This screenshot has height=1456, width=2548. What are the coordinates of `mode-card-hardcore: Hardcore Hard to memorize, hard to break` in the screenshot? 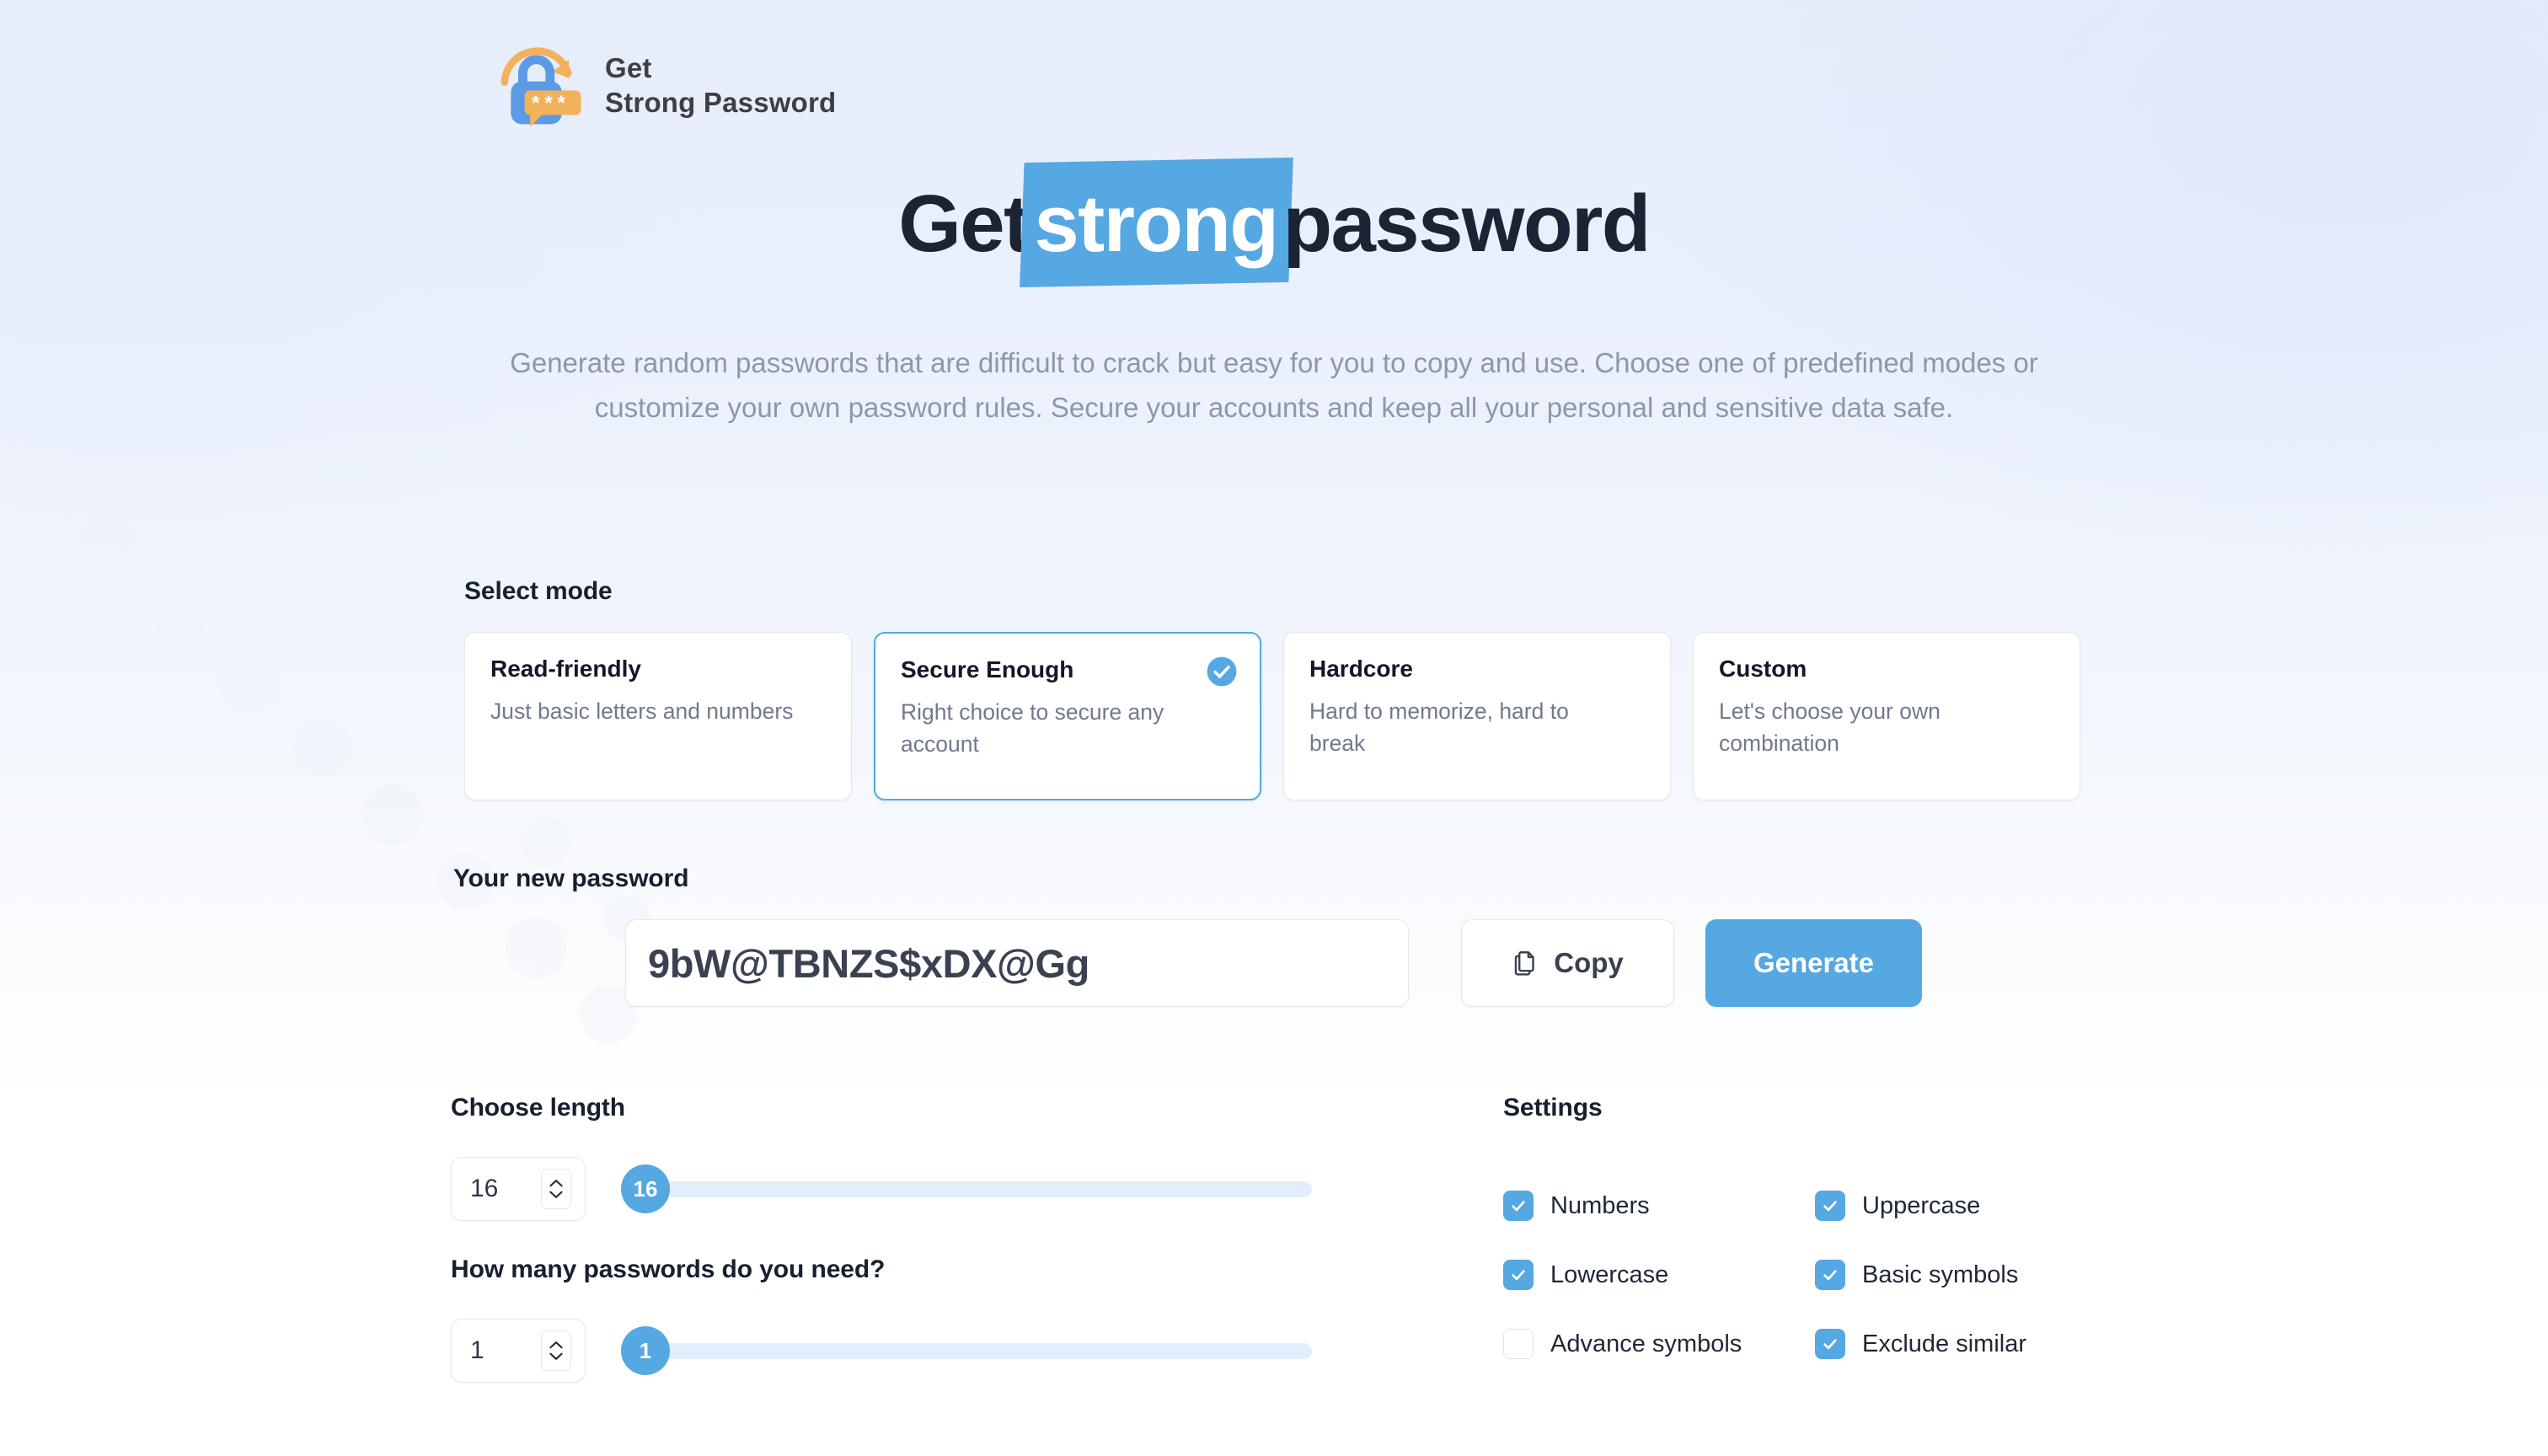 It's located at (1477, 716).